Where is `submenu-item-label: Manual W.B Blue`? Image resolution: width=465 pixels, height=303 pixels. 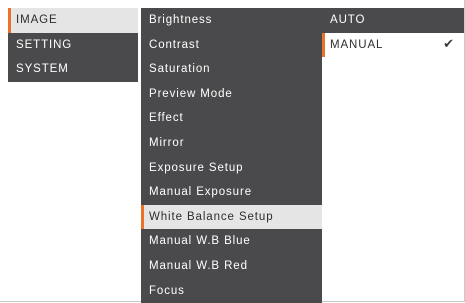 submenu-item-label: Manual W.B Blue is located at coordinates (200, 241).